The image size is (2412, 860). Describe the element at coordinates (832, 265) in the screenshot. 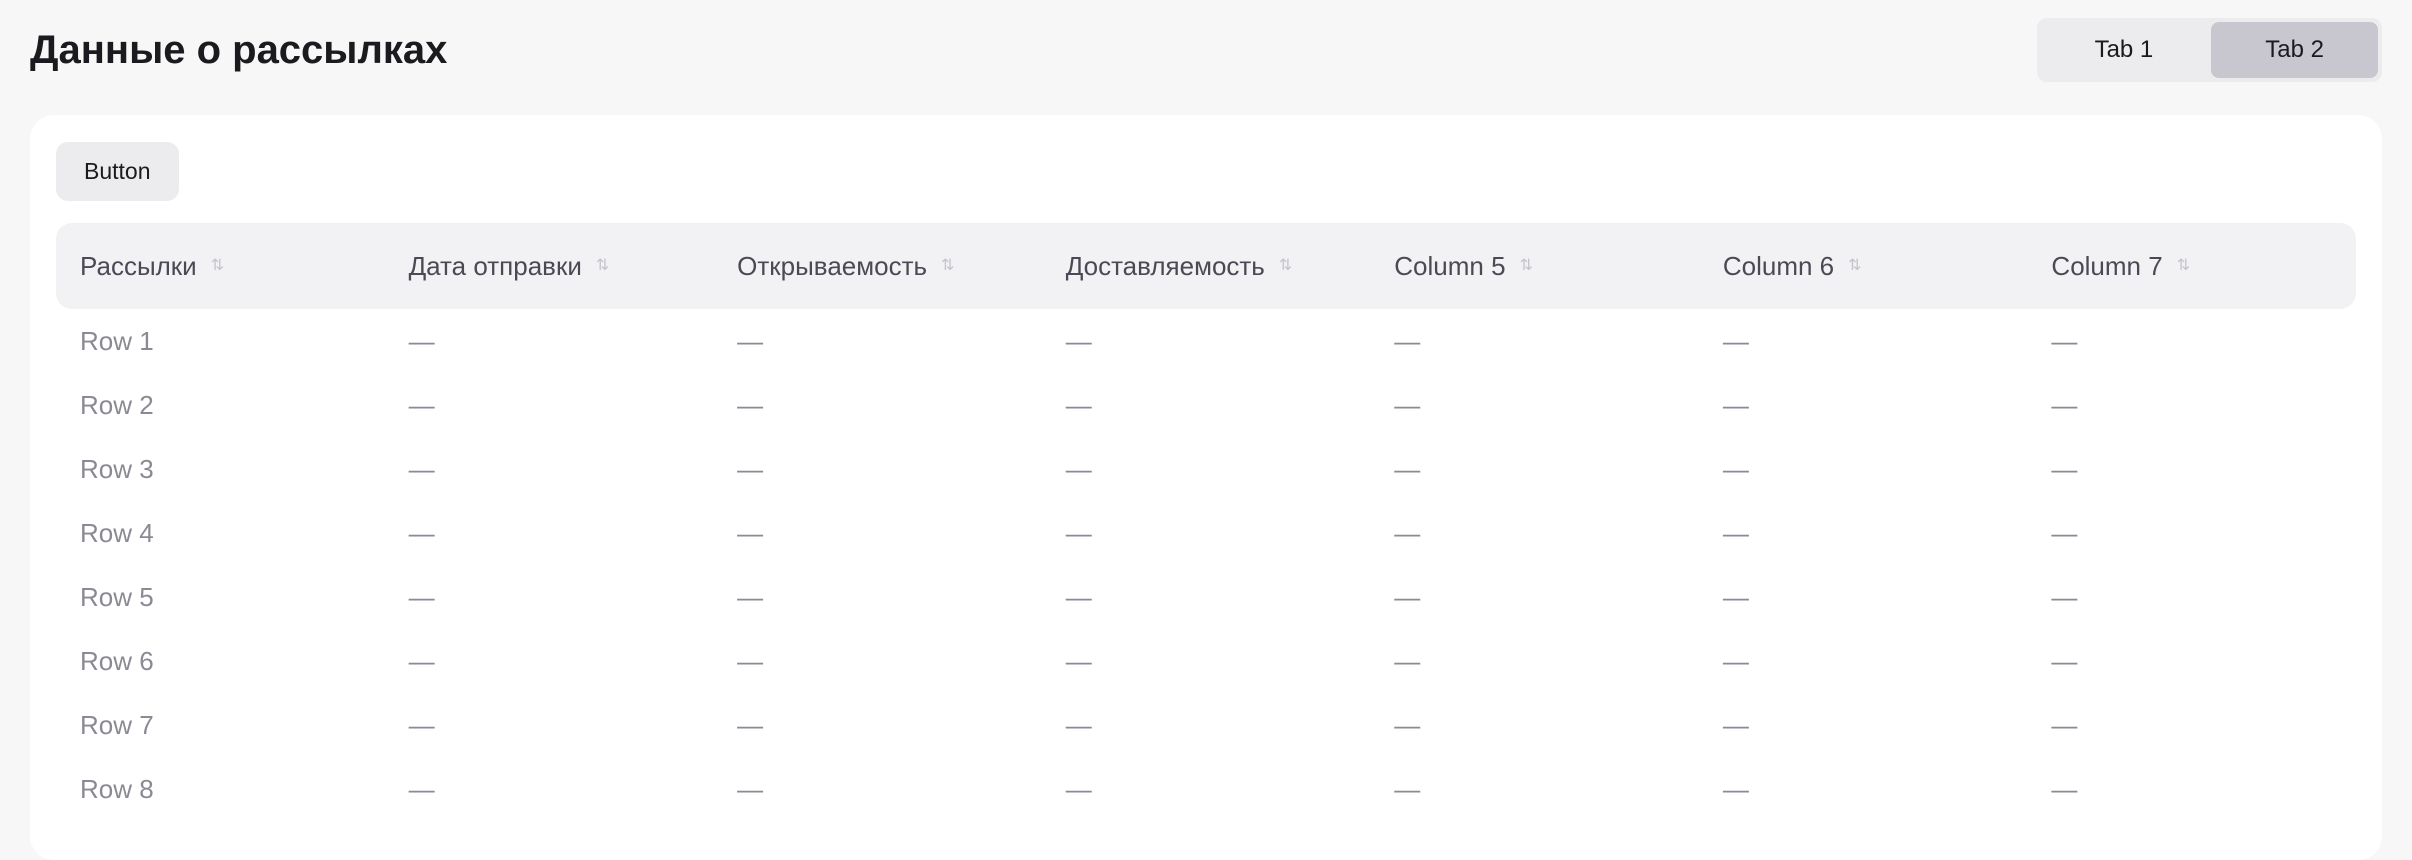

I see `column-header-label: Открываемость` at that location.